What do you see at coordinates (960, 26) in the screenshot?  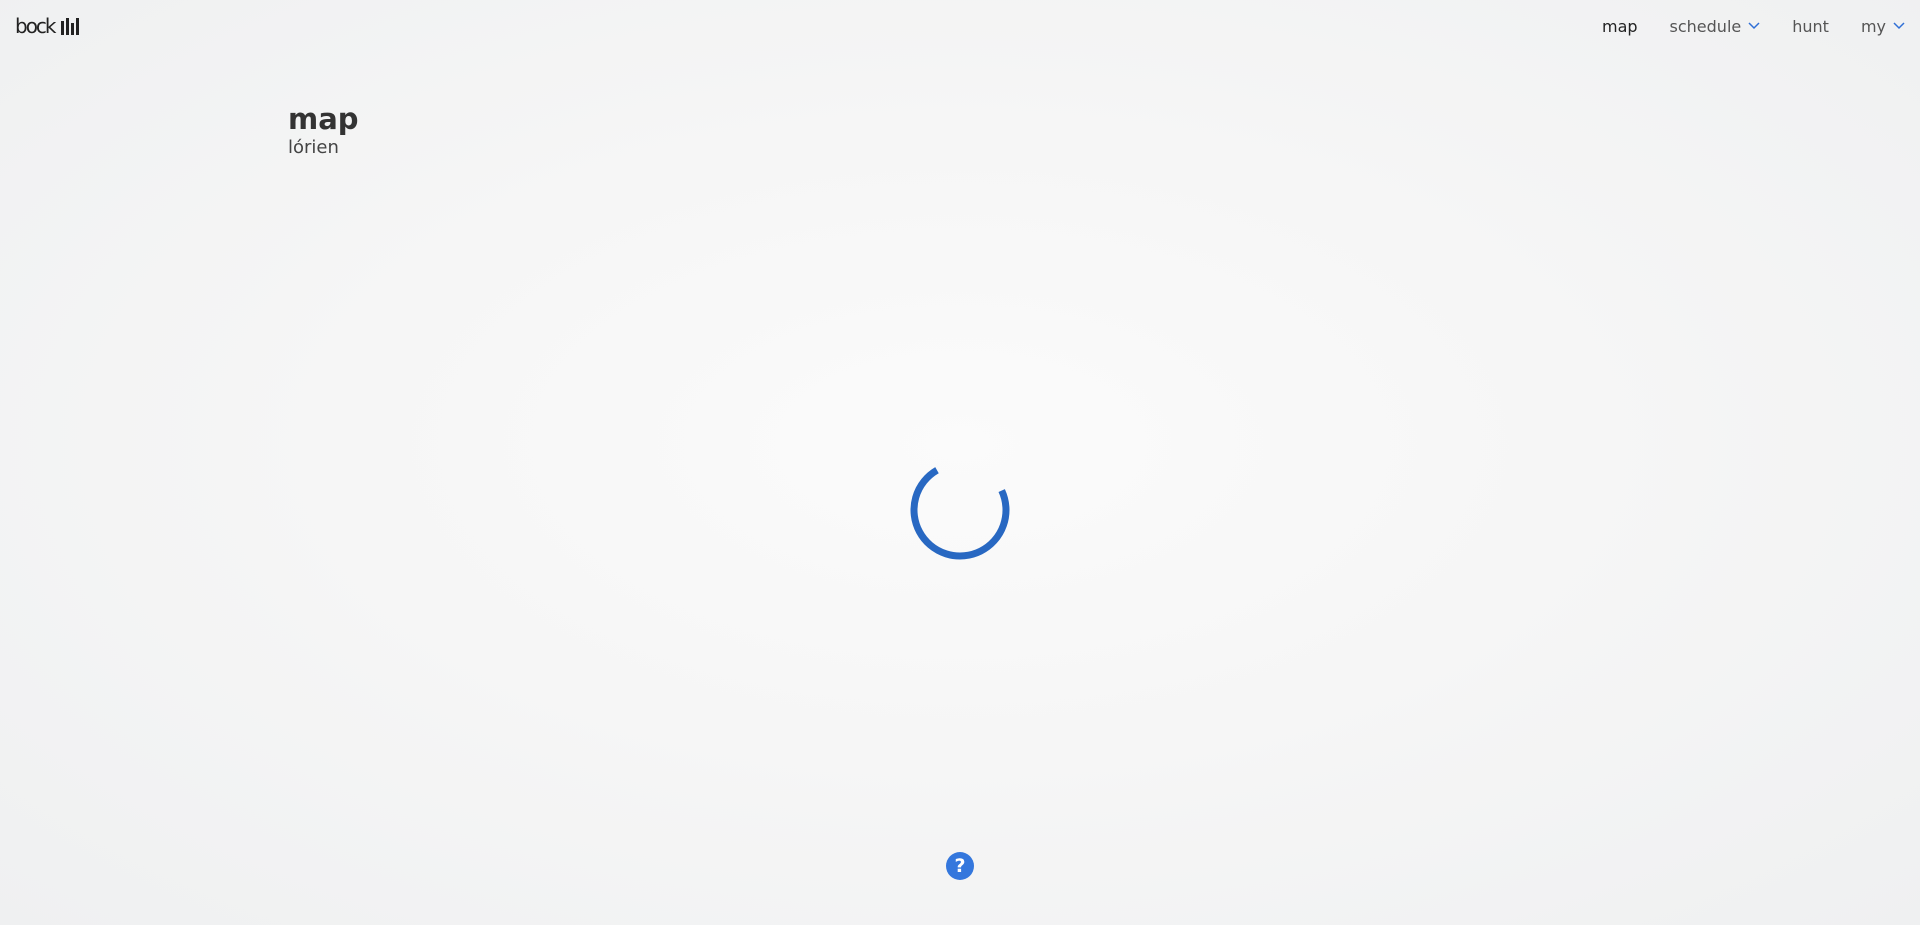 I see `top-navbar: bock map schedule hunt my` at bounding box center [960, 26].